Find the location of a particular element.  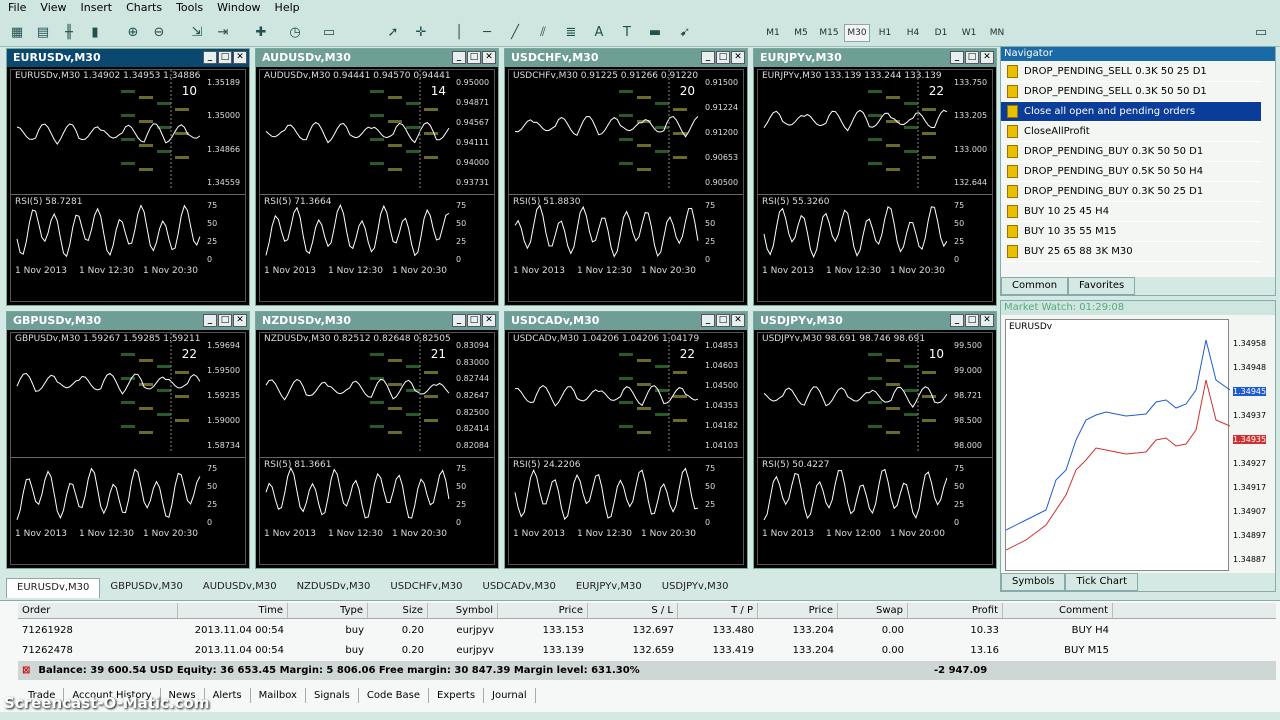

crosshair-icon: ✛ is located at coordinates (421, 32).